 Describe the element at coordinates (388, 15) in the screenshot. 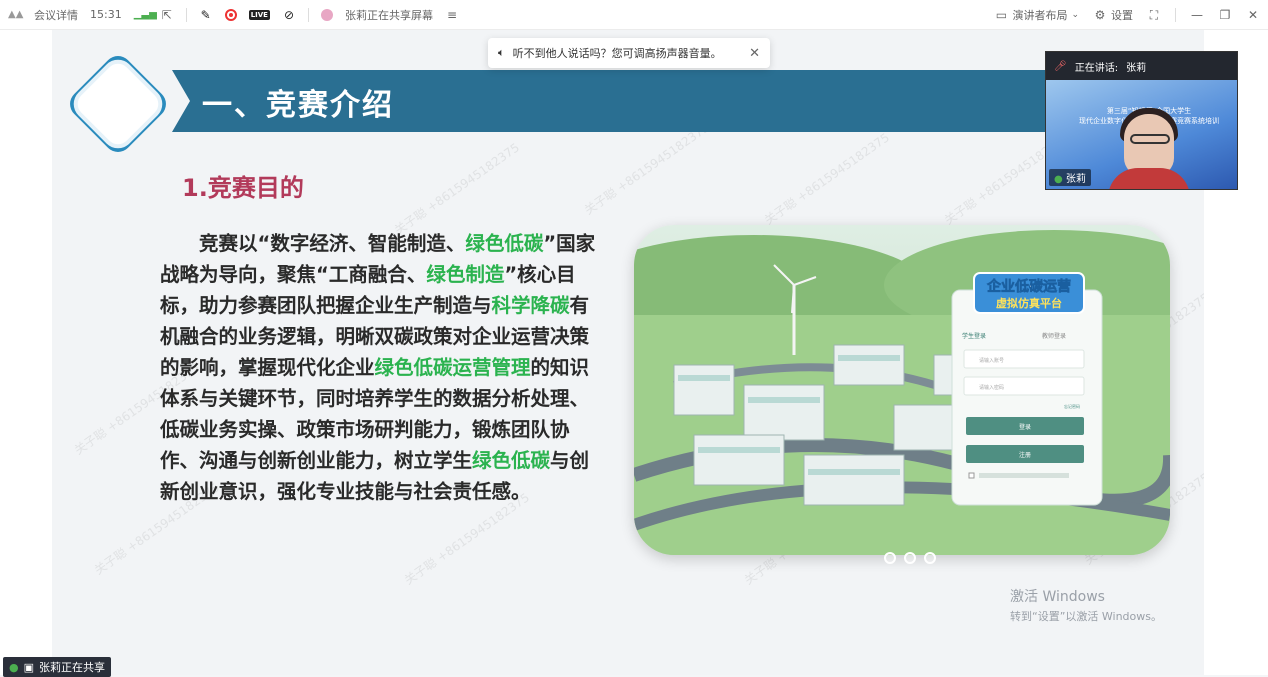

I see `sharing-status: 张莉正在共享屏幕` at that location.